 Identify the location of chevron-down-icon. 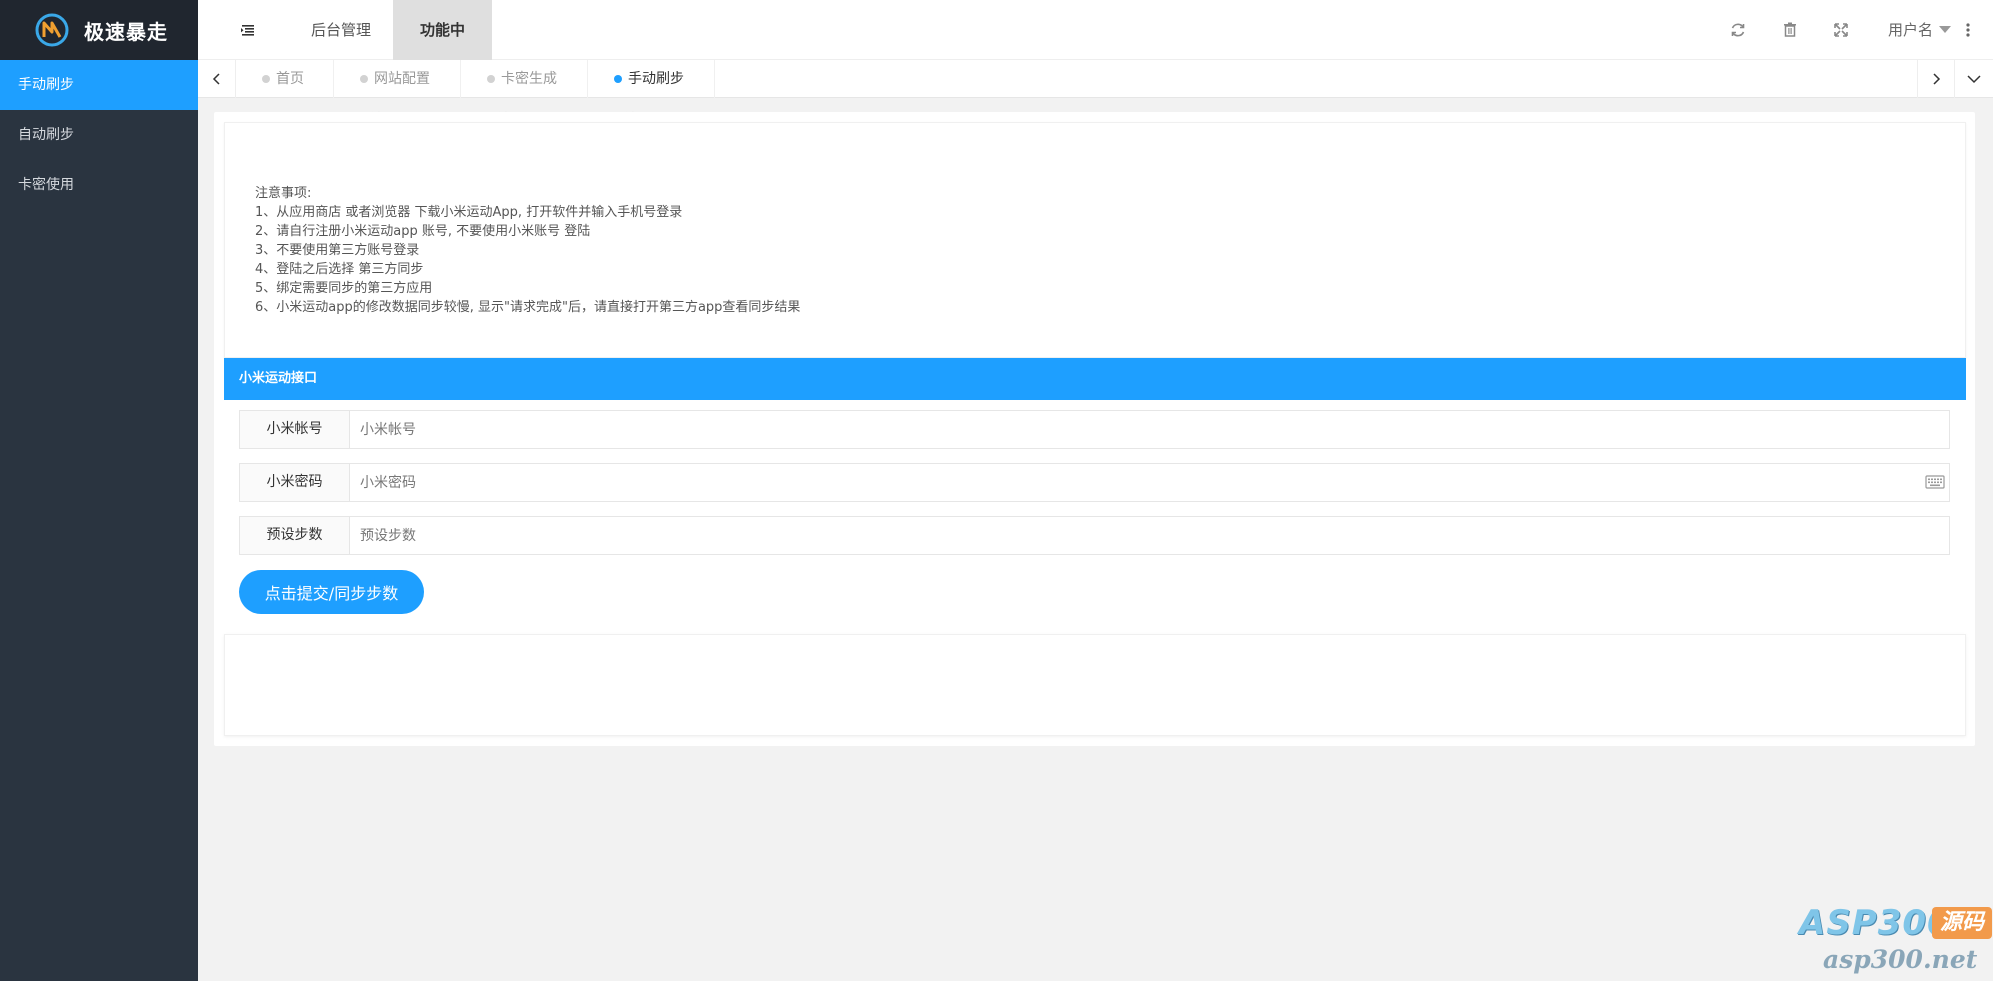
(1974, 79).